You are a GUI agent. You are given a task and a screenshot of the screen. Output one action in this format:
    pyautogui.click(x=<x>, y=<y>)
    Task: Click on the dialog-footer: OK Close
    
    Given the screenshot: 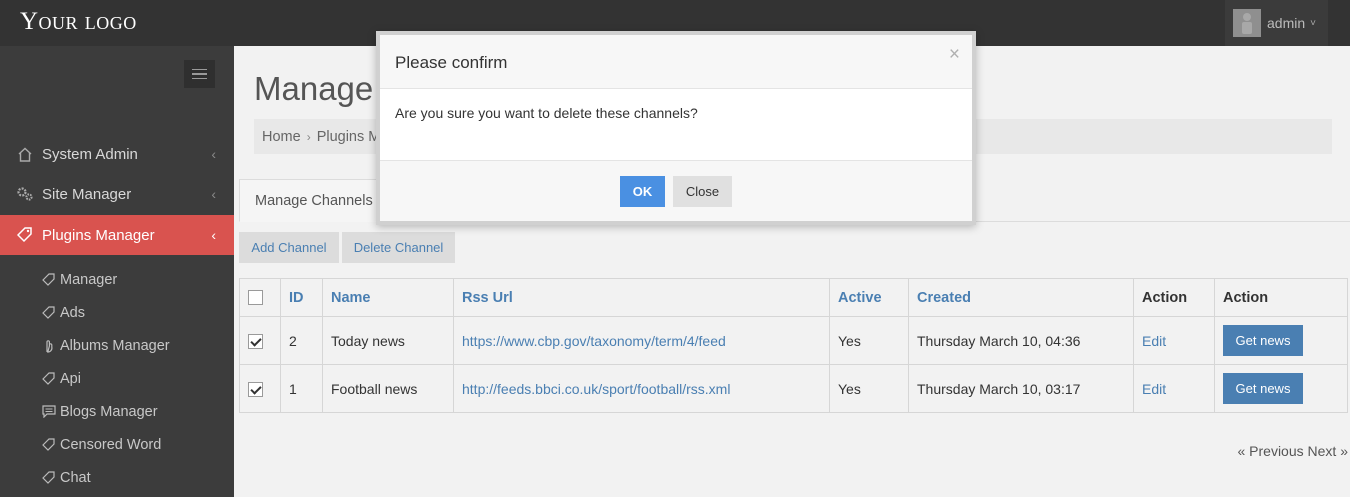 What is the action you would take?
    pyautogui.click(x=676, y=190)
    